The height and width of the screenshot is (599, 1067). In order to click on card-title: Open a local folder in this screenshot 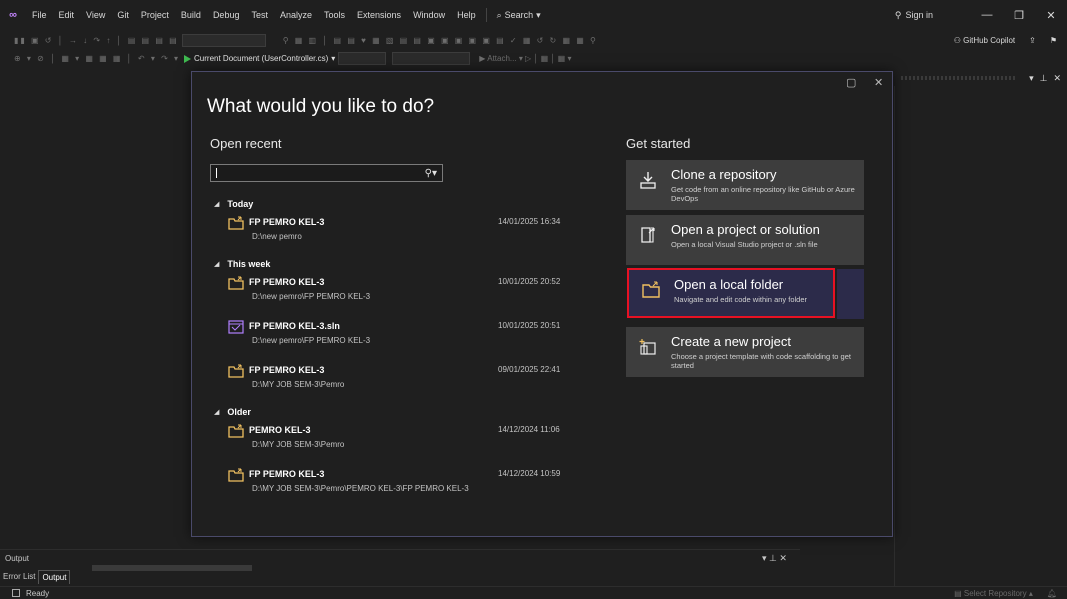, I will do `click(729, 284)`.